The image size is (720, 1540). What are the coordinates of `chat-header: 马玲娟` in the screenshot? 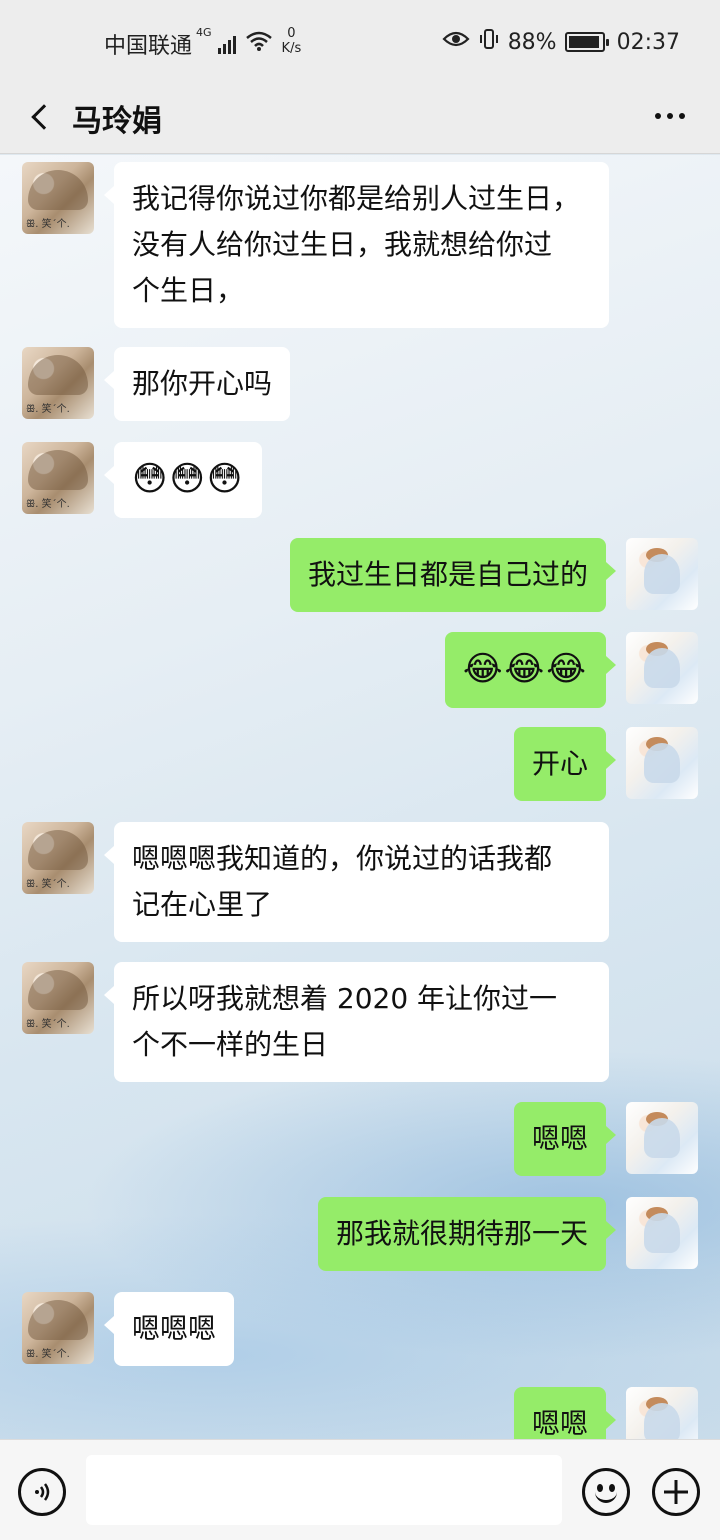 It's located at (360, 117).